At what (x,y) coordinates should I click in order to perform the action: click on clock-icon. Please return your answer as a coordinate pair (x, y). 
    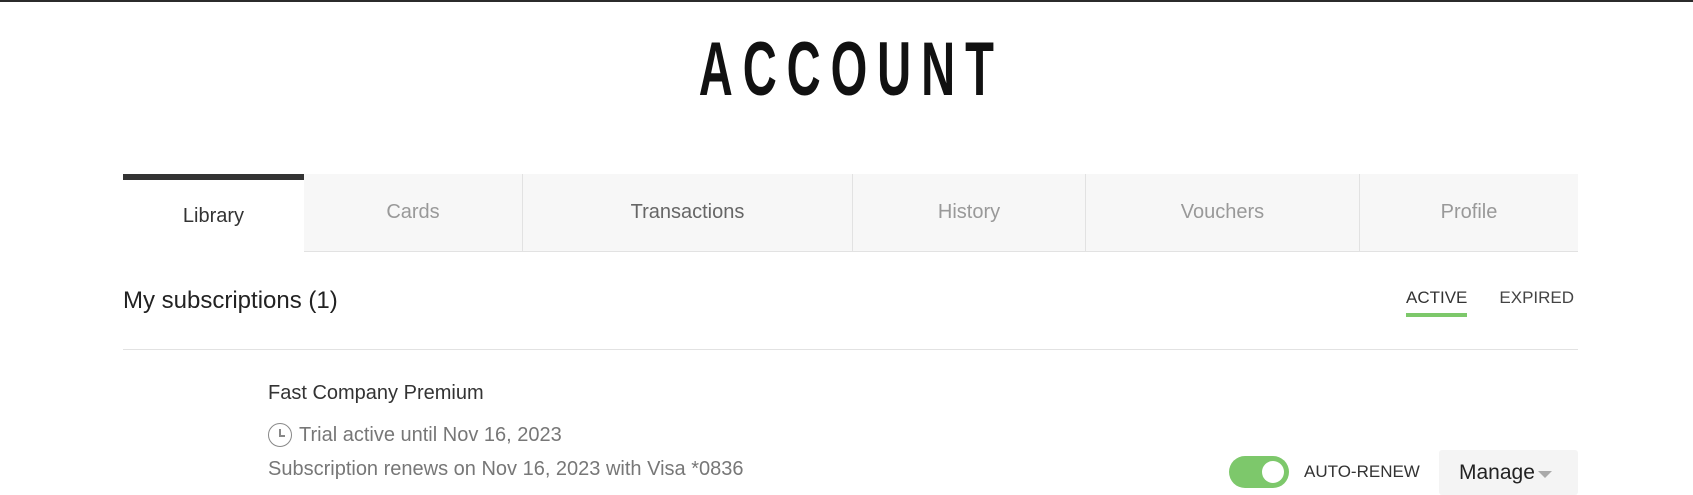
    Looking at the image, I should click on (280, 435).